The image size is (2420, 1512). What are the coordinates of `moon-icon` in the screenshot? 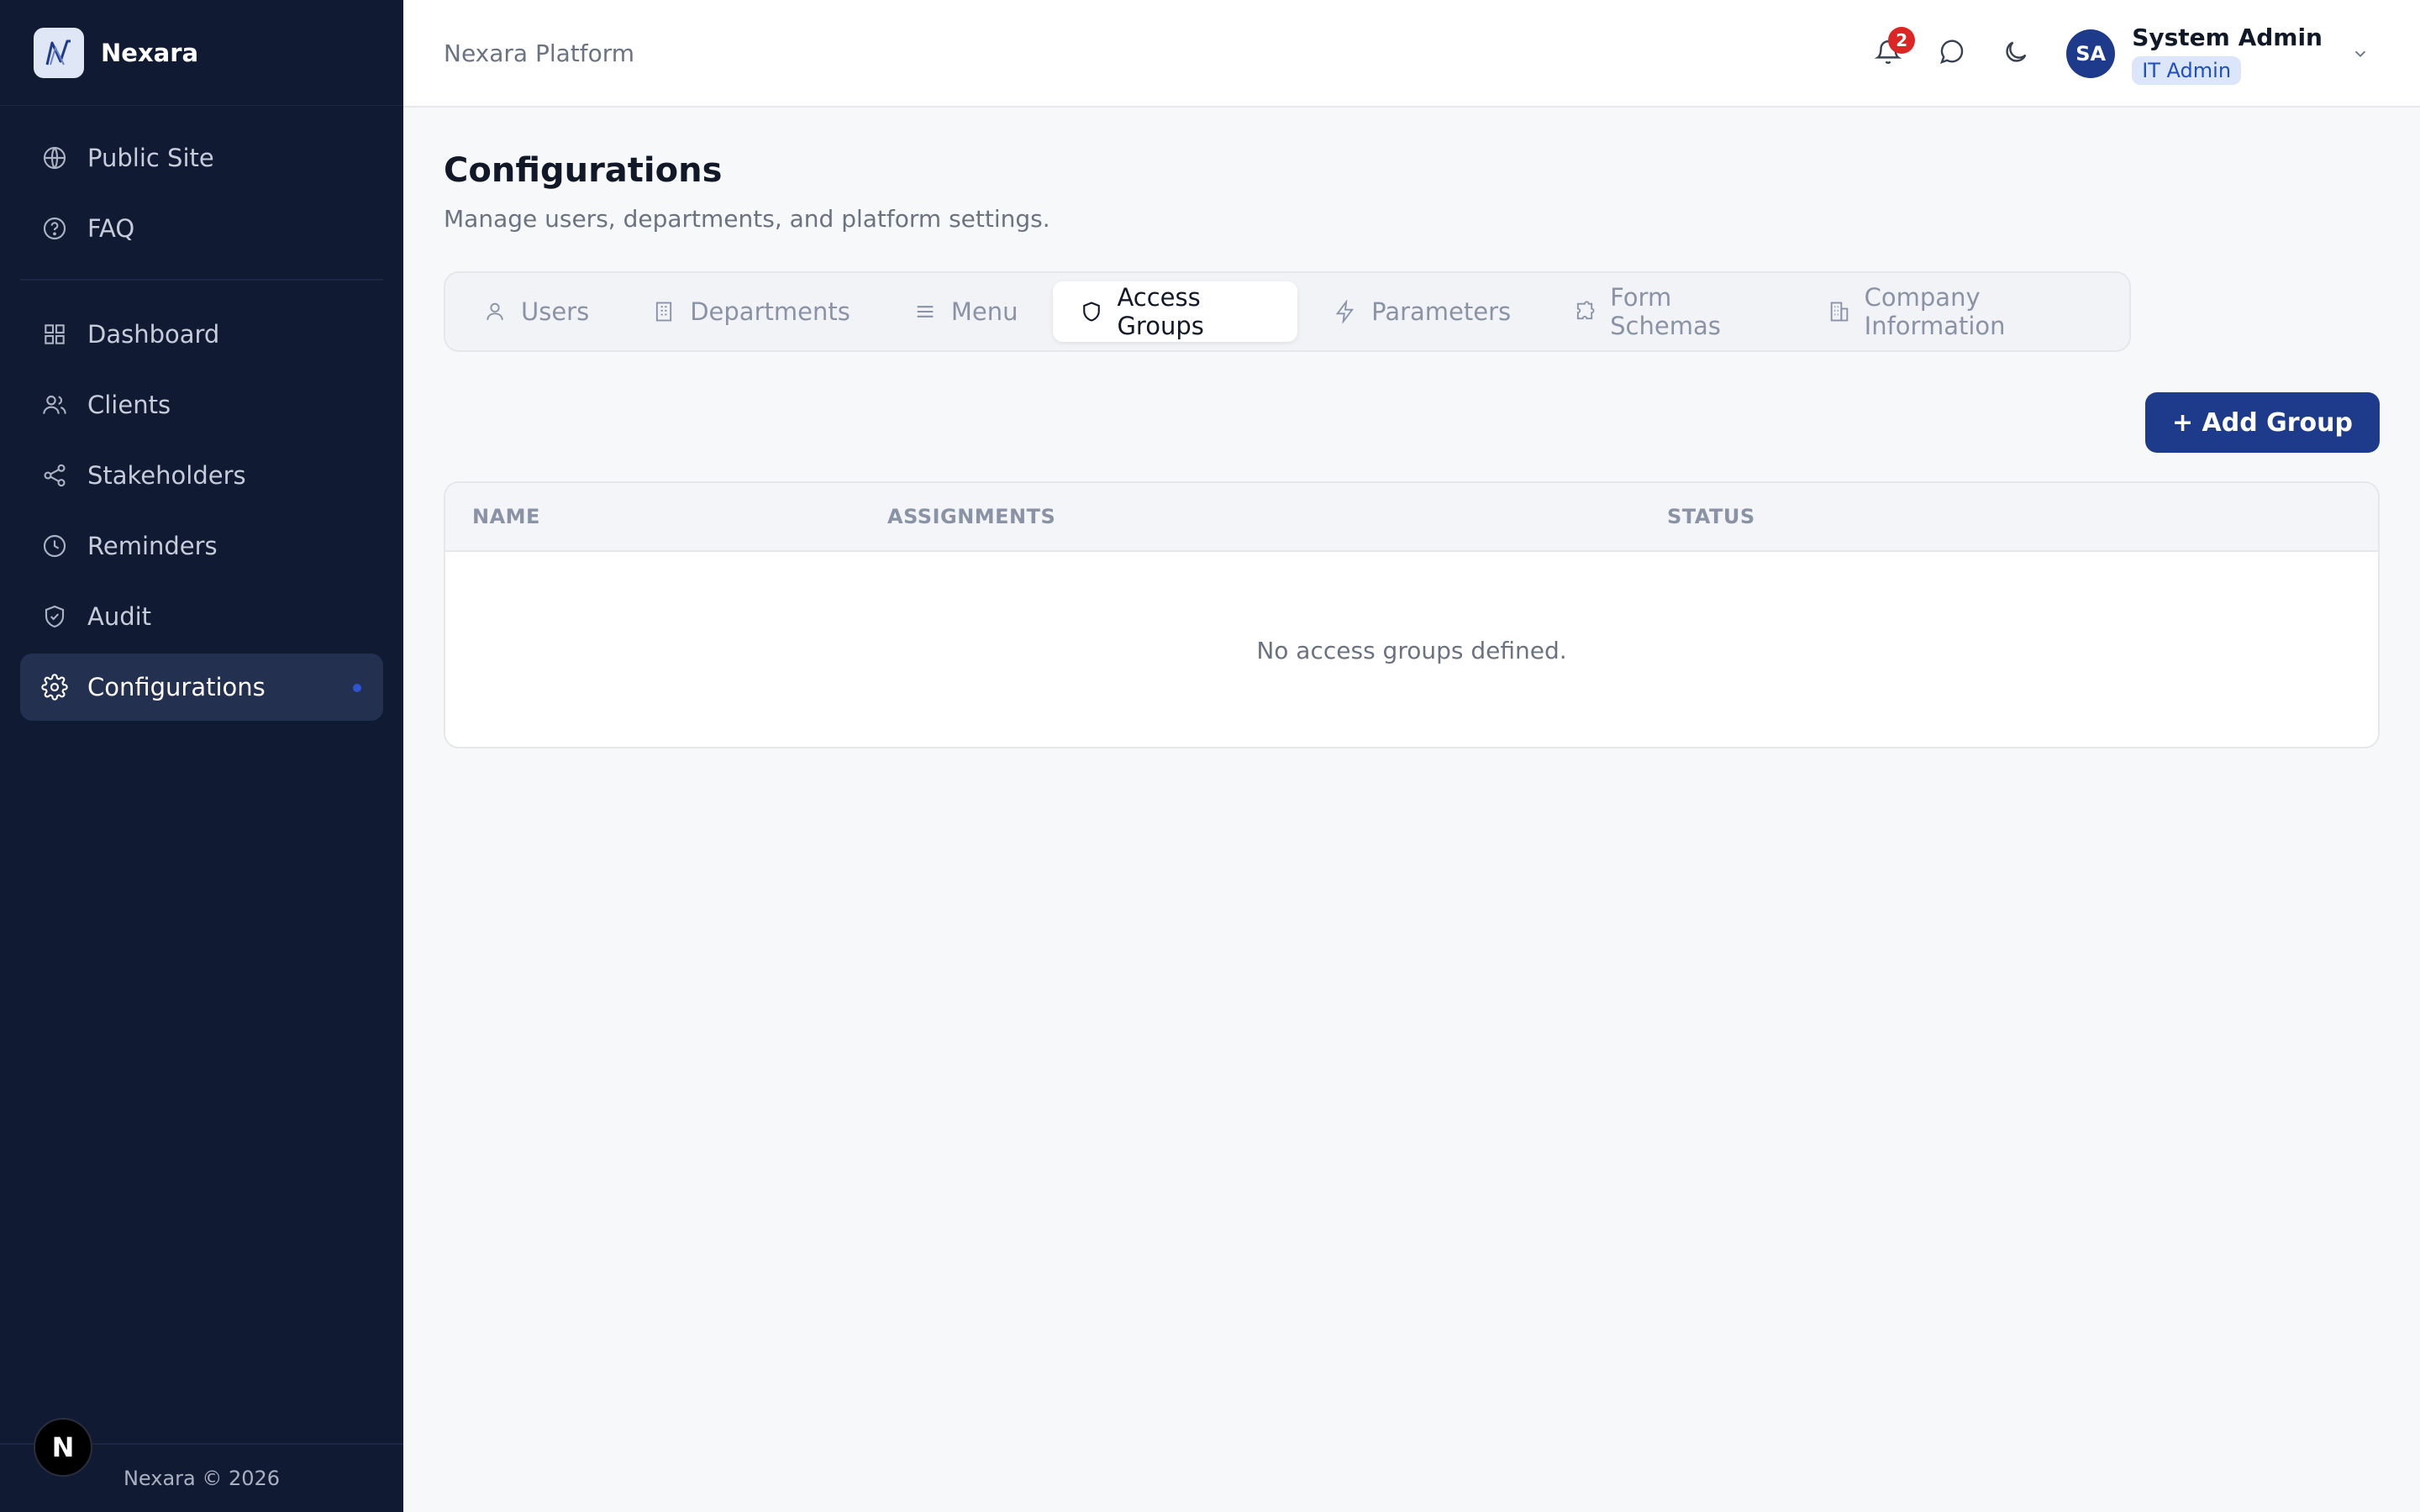 It's located at (2016, 54).